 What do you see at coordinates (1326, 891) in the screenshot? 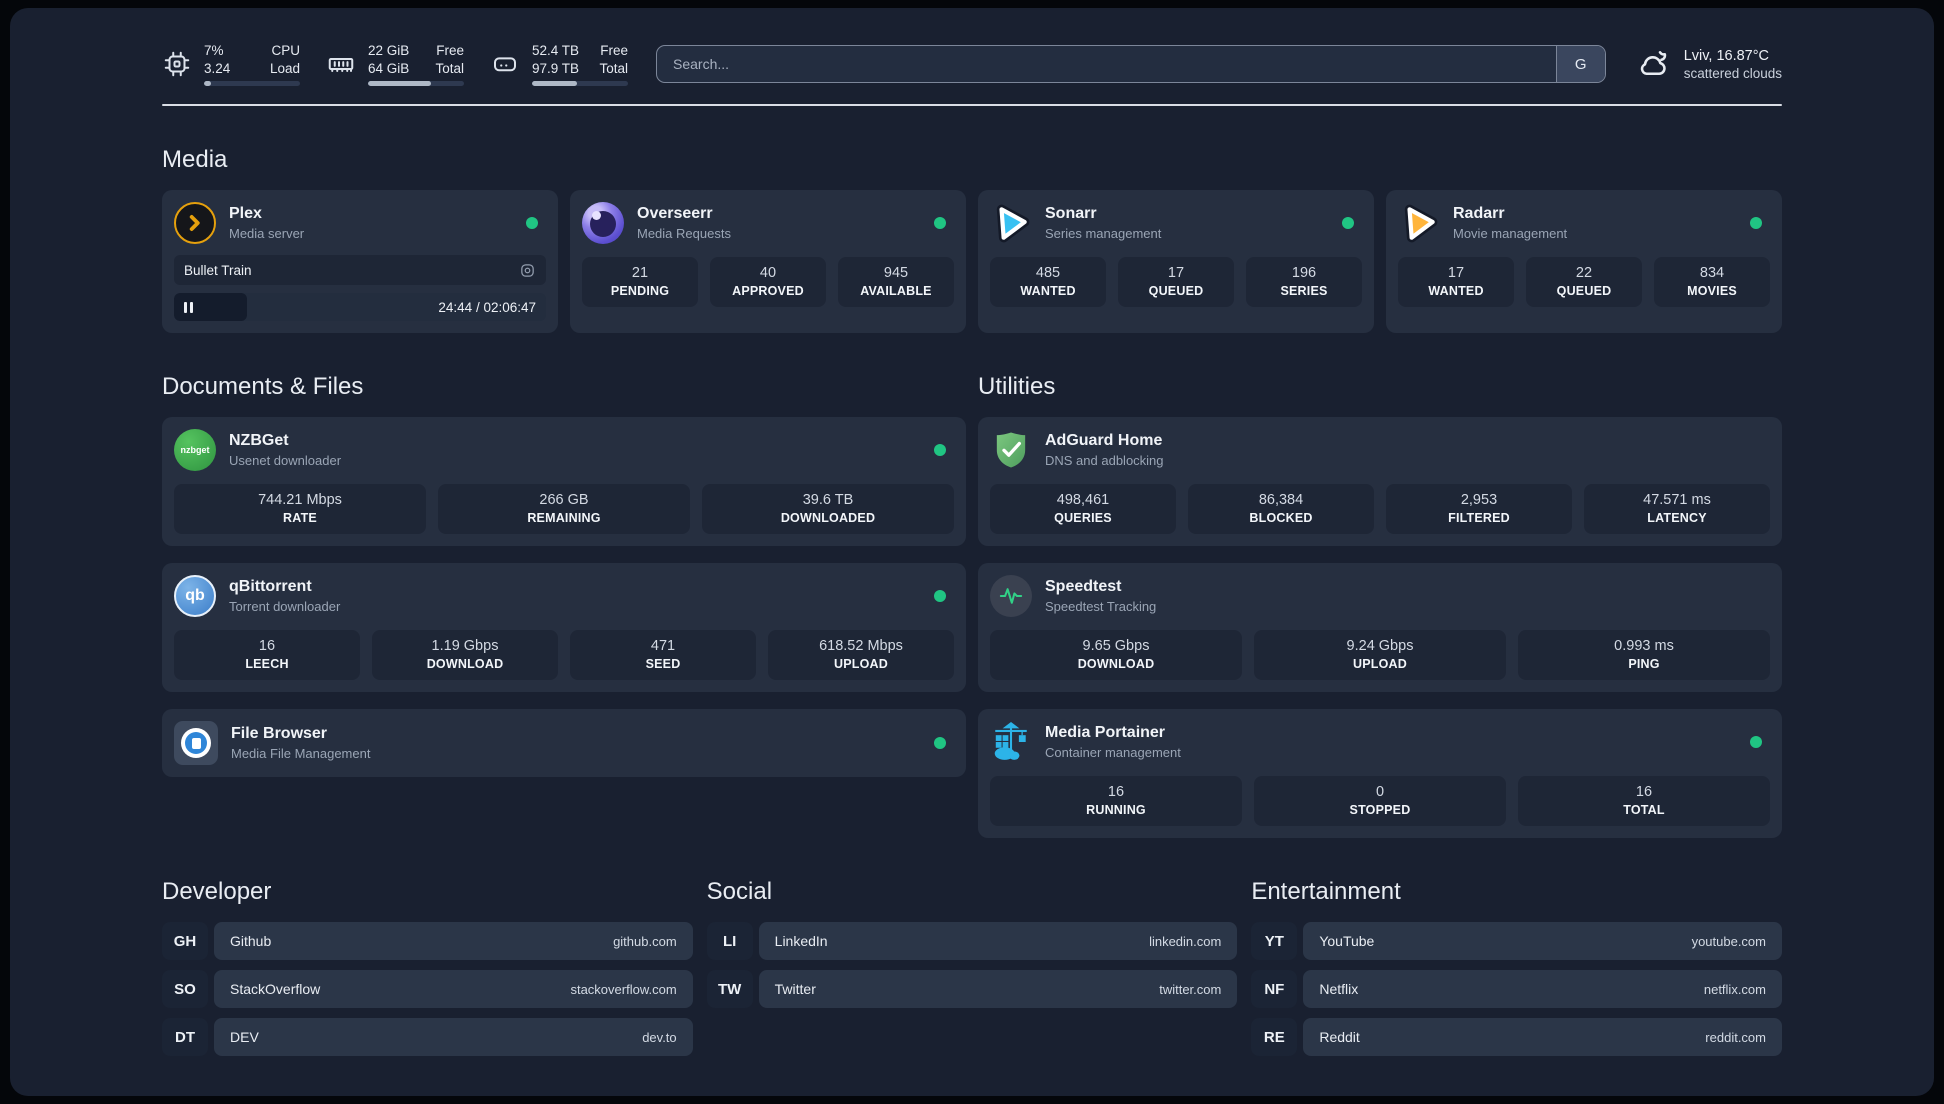
I see `section-title-entertainment: Entertainment` at bounding box center [1326, 891].